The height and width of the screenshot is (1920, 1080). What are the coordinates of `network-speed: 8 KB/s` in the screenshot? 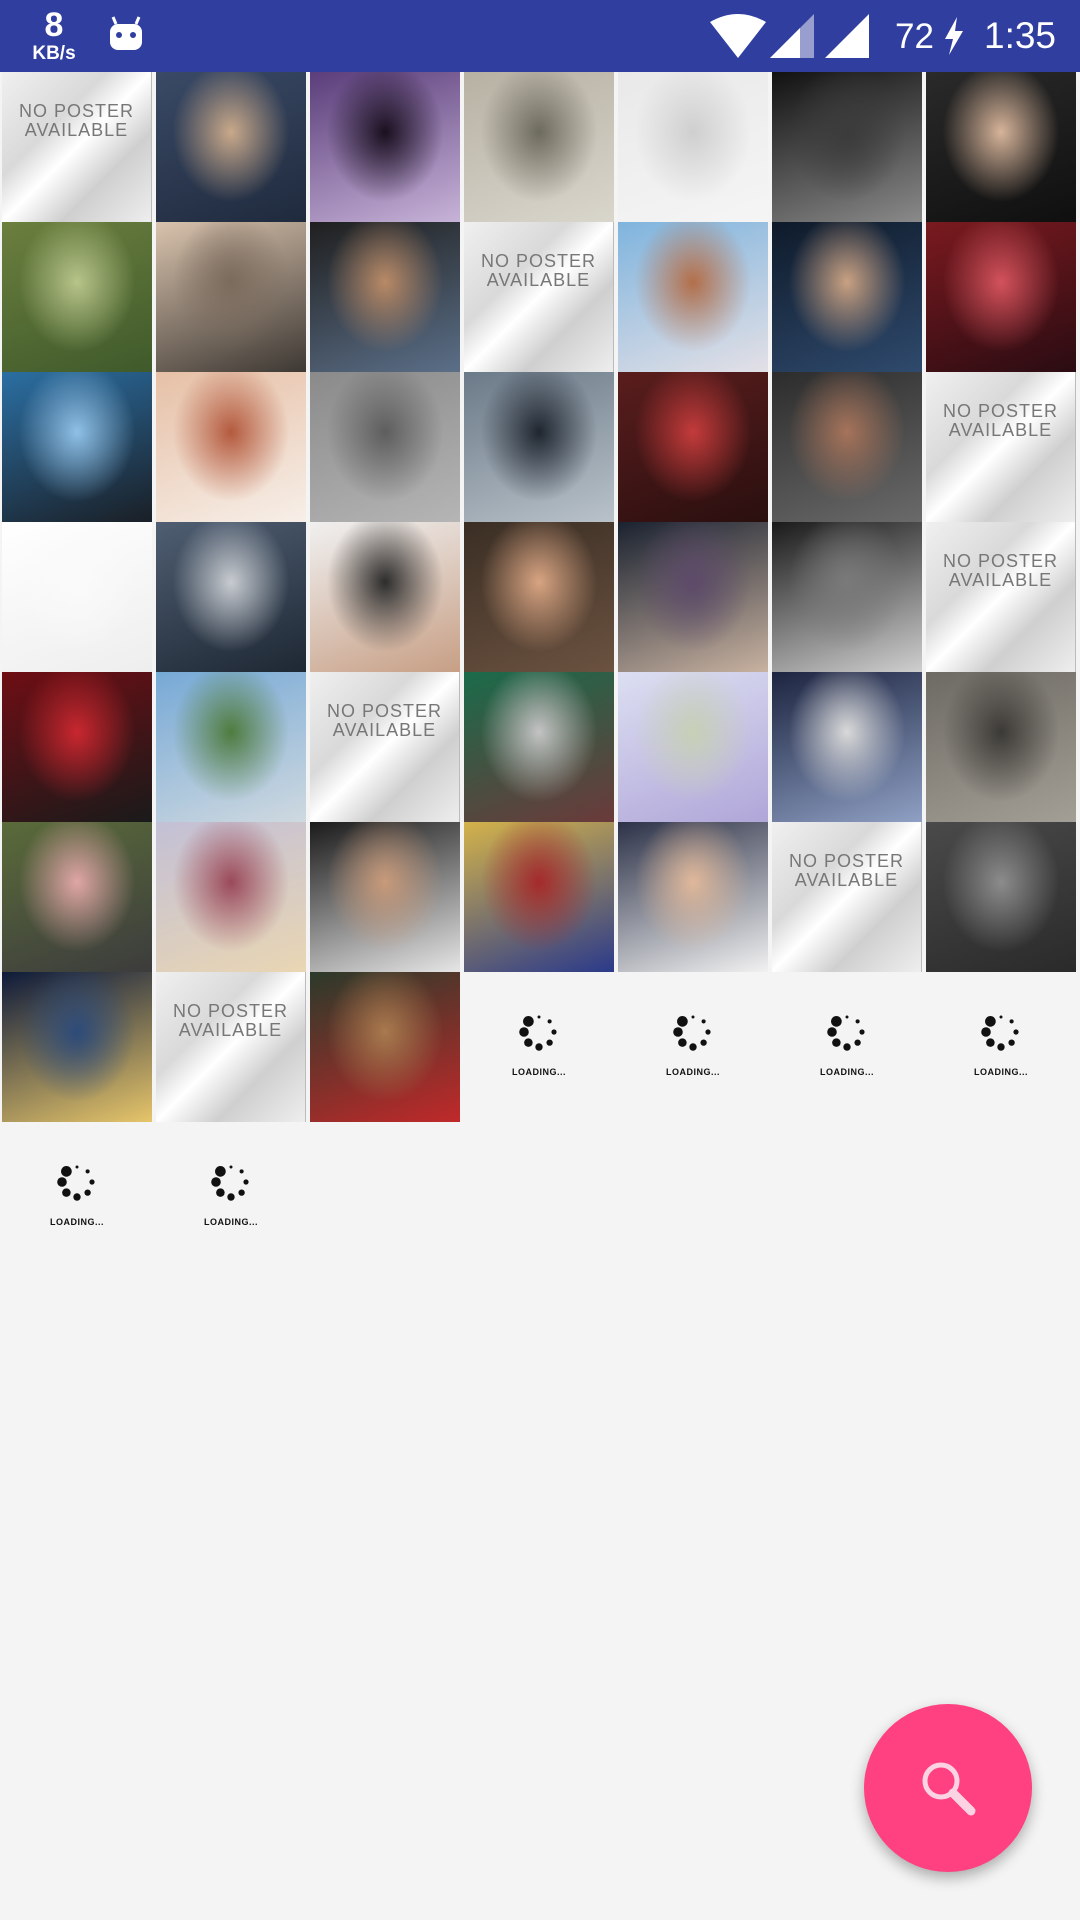 It's located at (54, 35).